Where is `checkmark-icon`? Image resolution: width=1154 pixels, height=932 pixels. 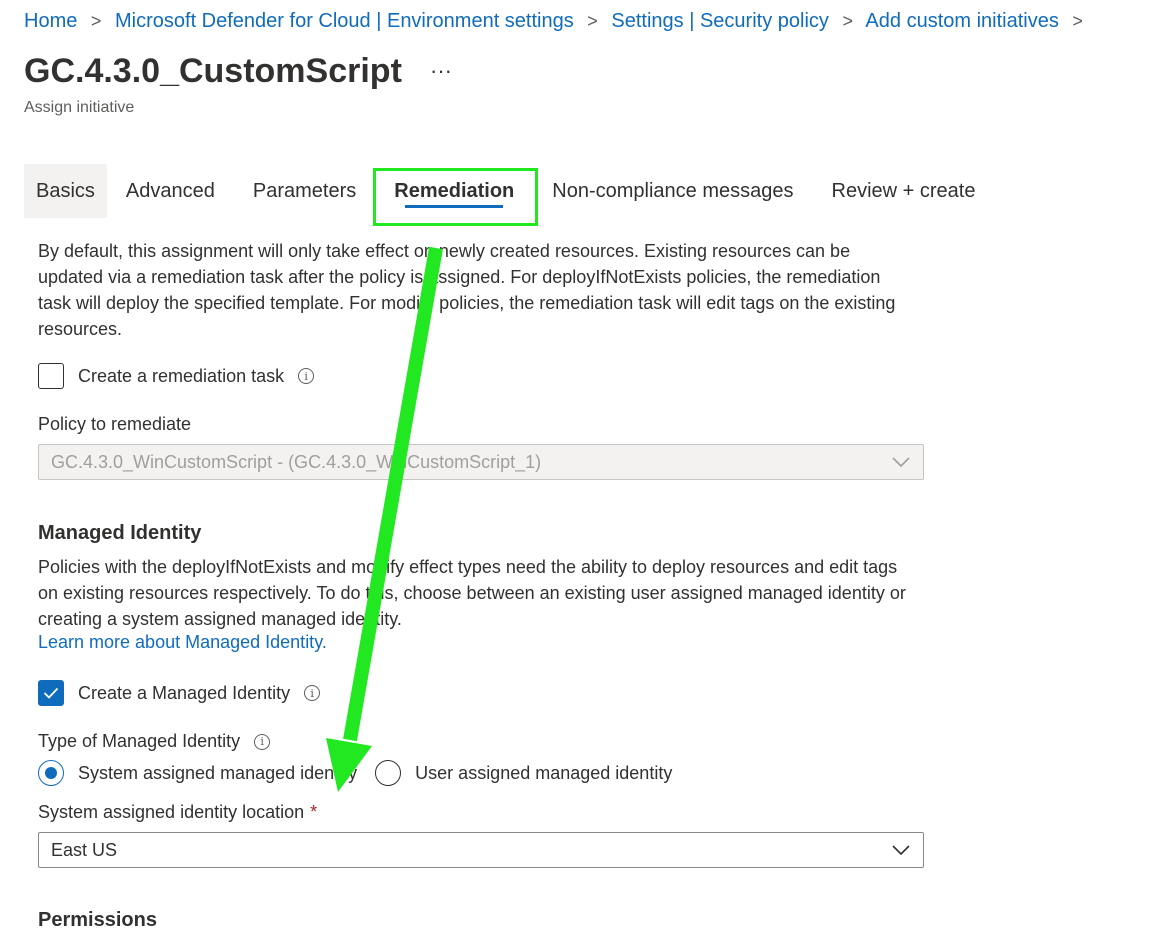
checkmark-icon is located at coordinates (51, 693).